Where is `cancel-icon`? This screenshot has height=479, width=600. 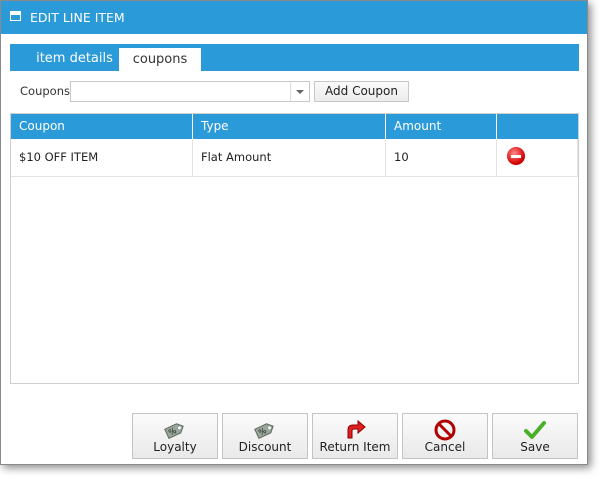
cancel-icon is located at coordinates (445, 430).